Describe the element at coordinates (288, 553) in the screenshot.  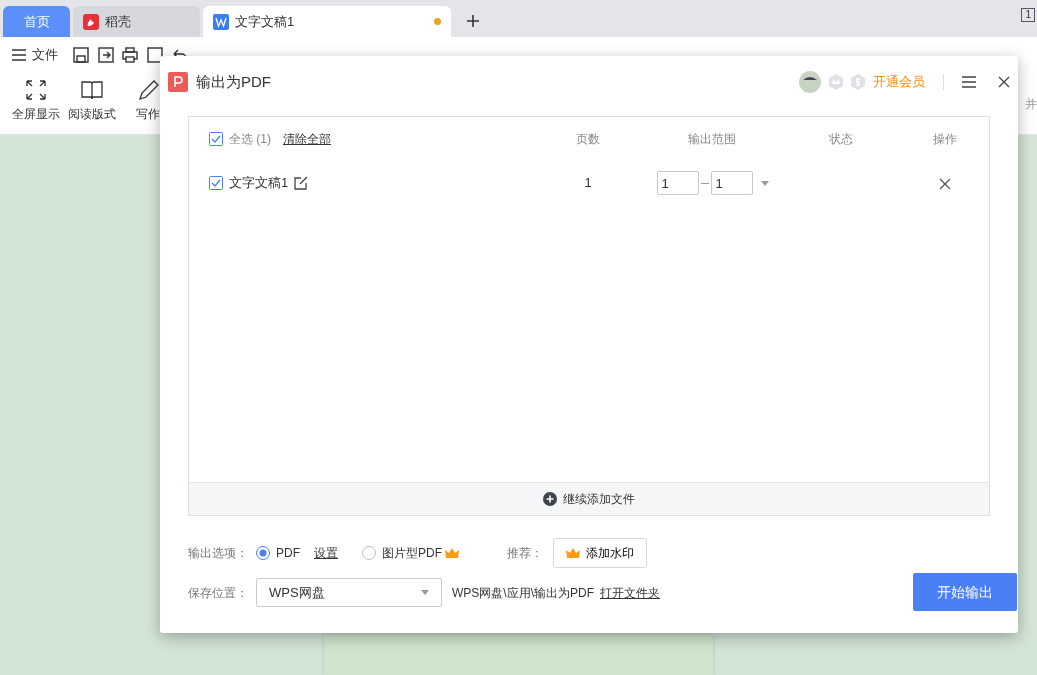
I see `option-label: PDF` at that location.